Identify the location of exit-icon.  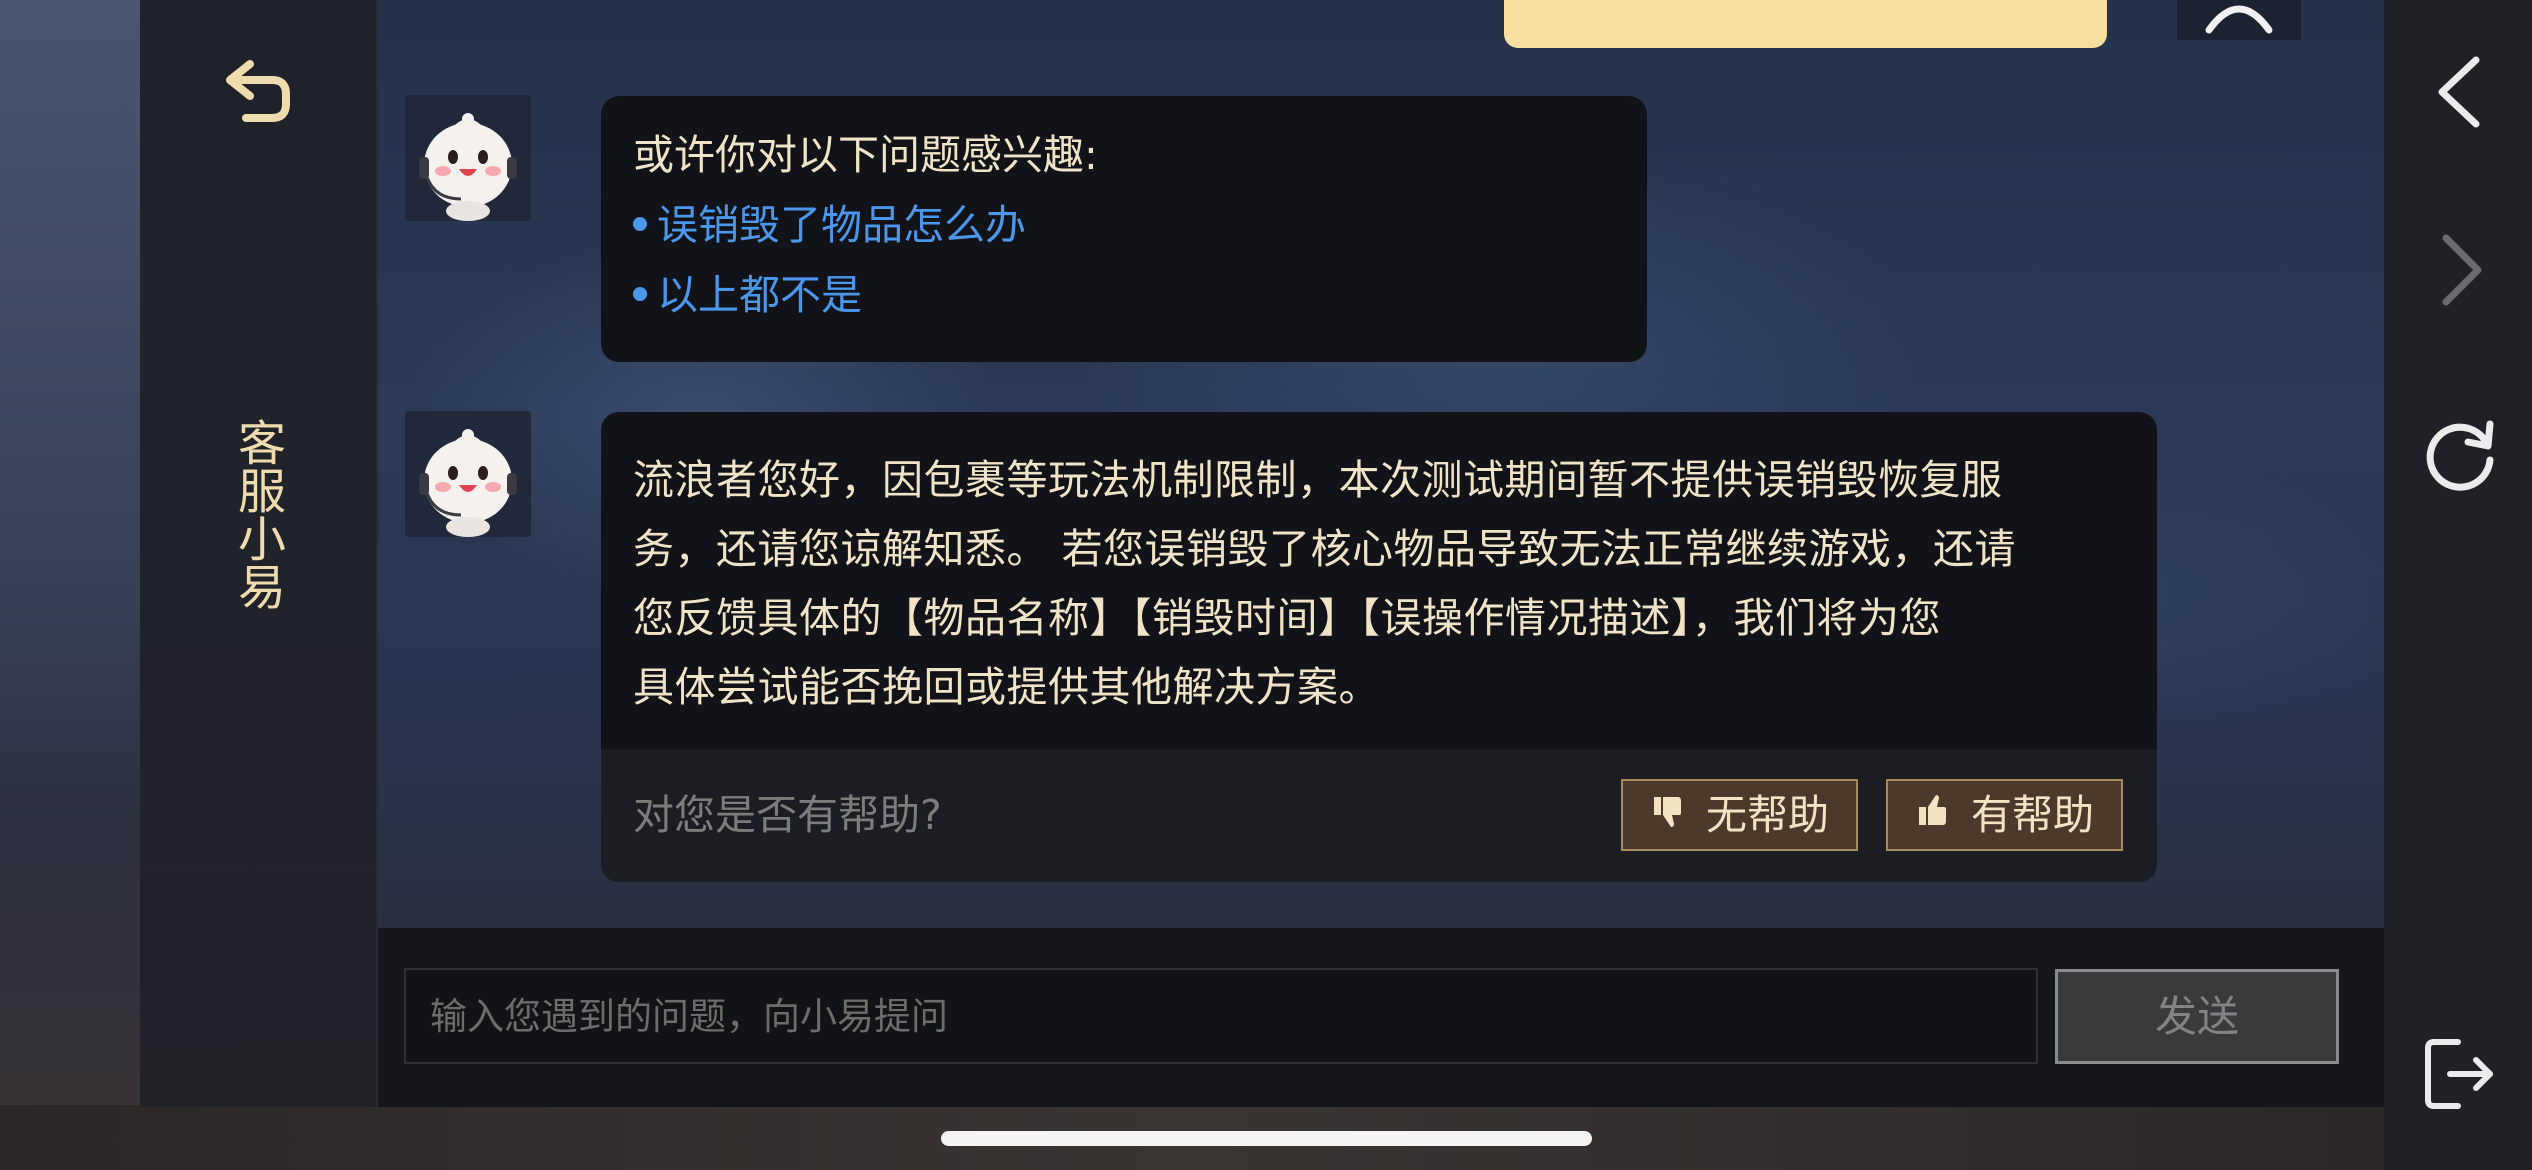
(2460, 1074).